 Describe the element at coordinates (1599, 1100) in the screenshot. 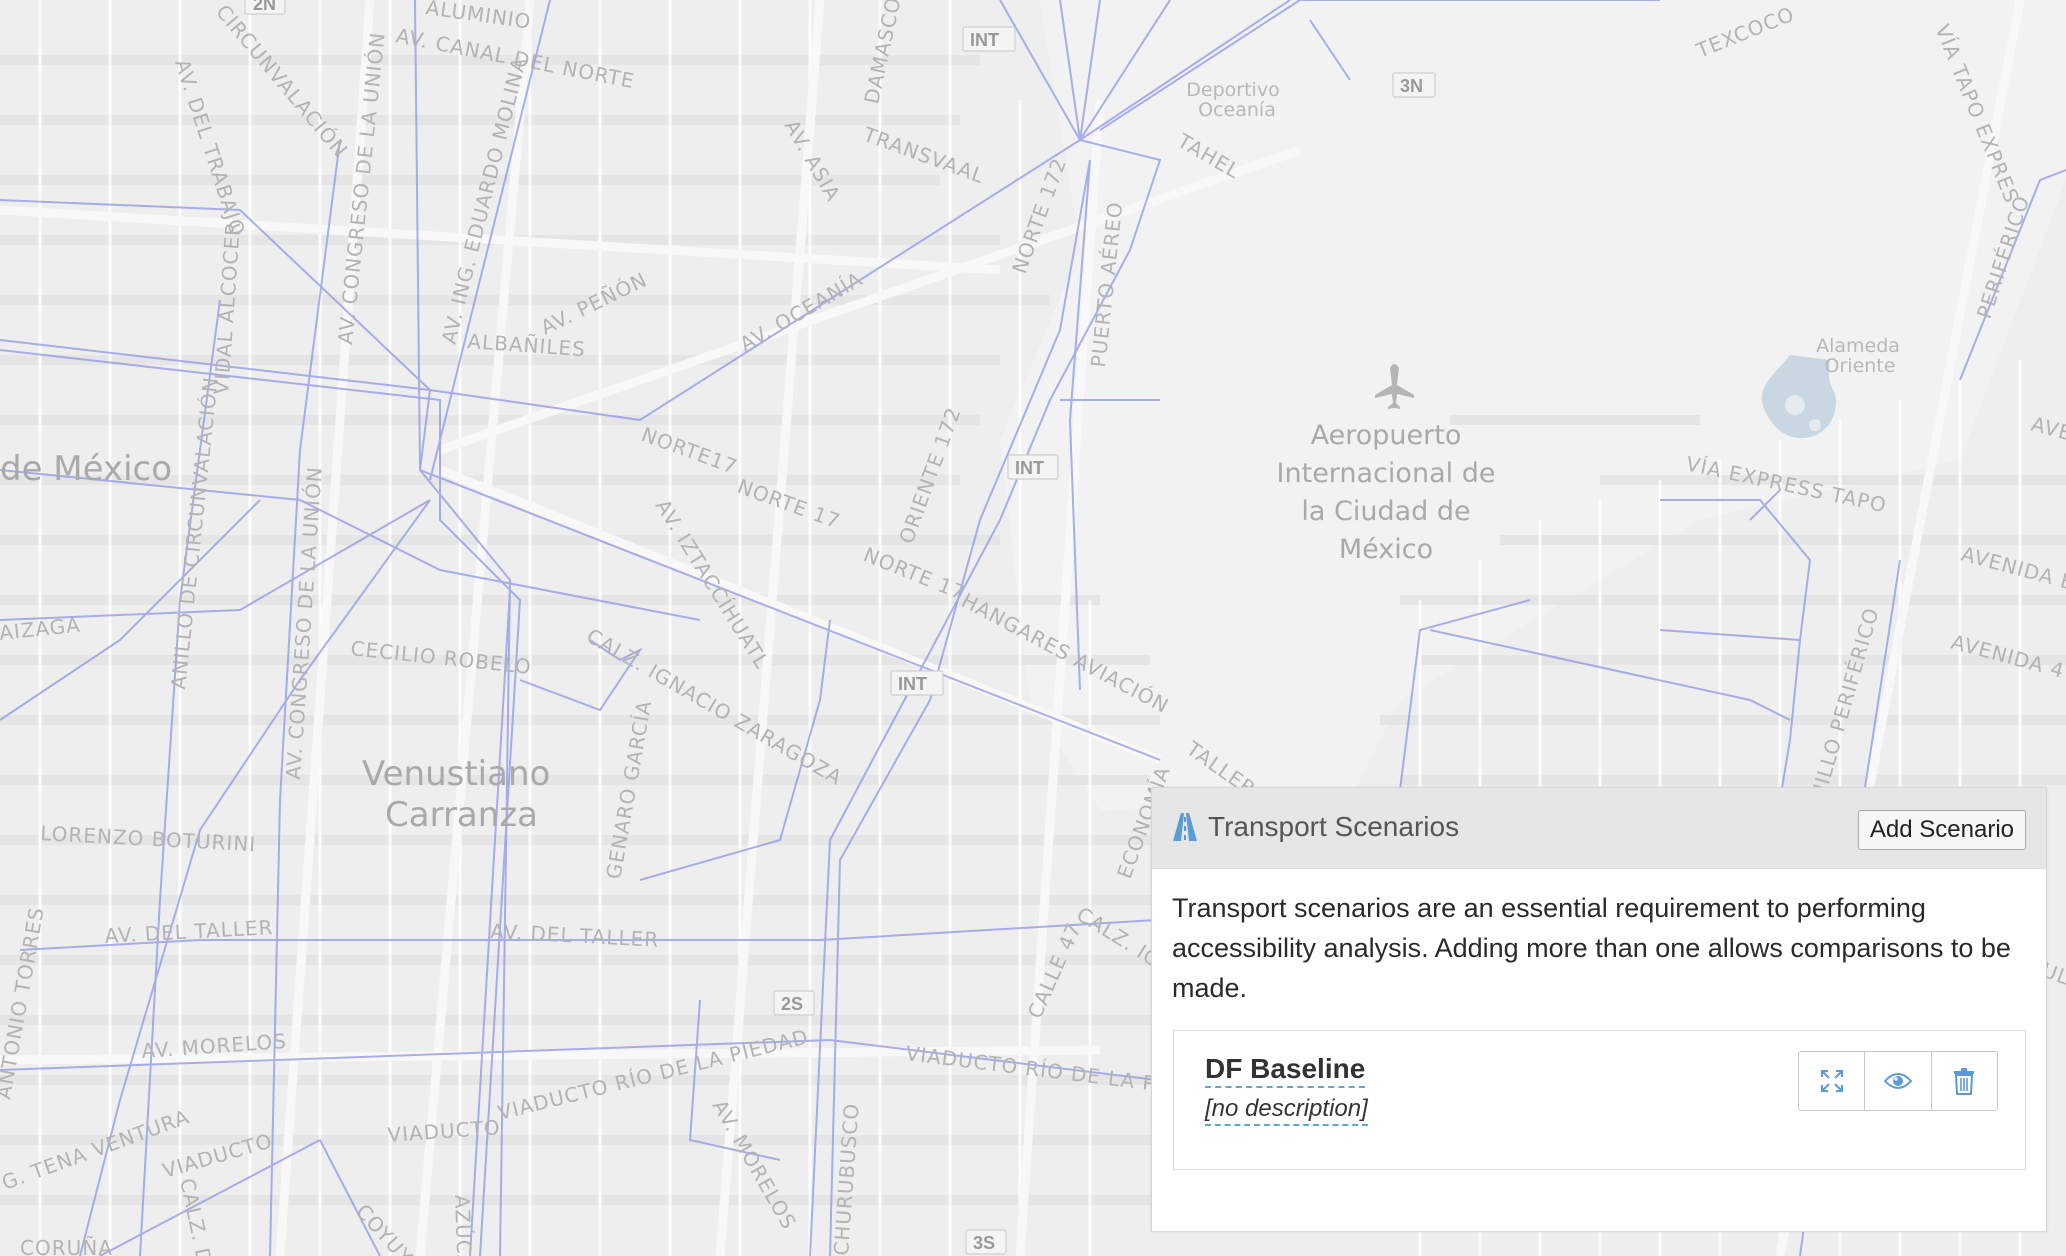

I see `scenario-card: DF Baseline [no description]` at that location.